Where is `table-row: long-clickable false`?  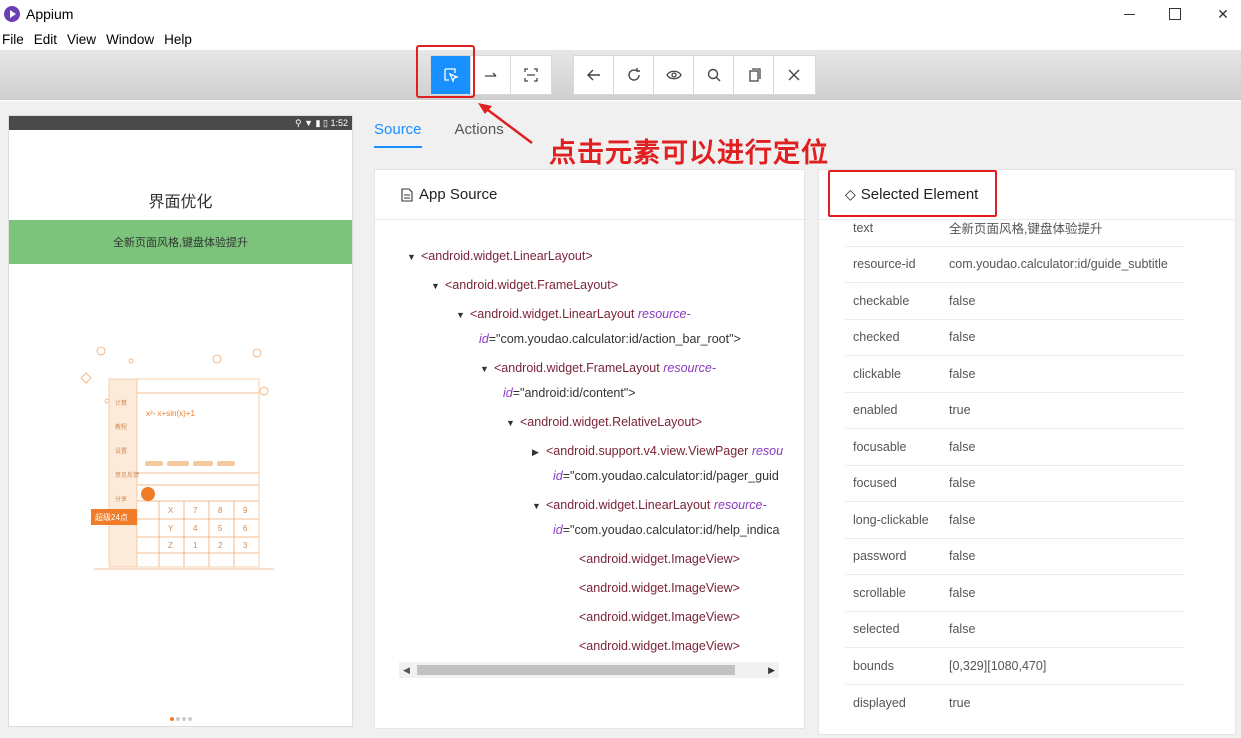
table-row: long-clickable false is located at coordinates (1015, 520).